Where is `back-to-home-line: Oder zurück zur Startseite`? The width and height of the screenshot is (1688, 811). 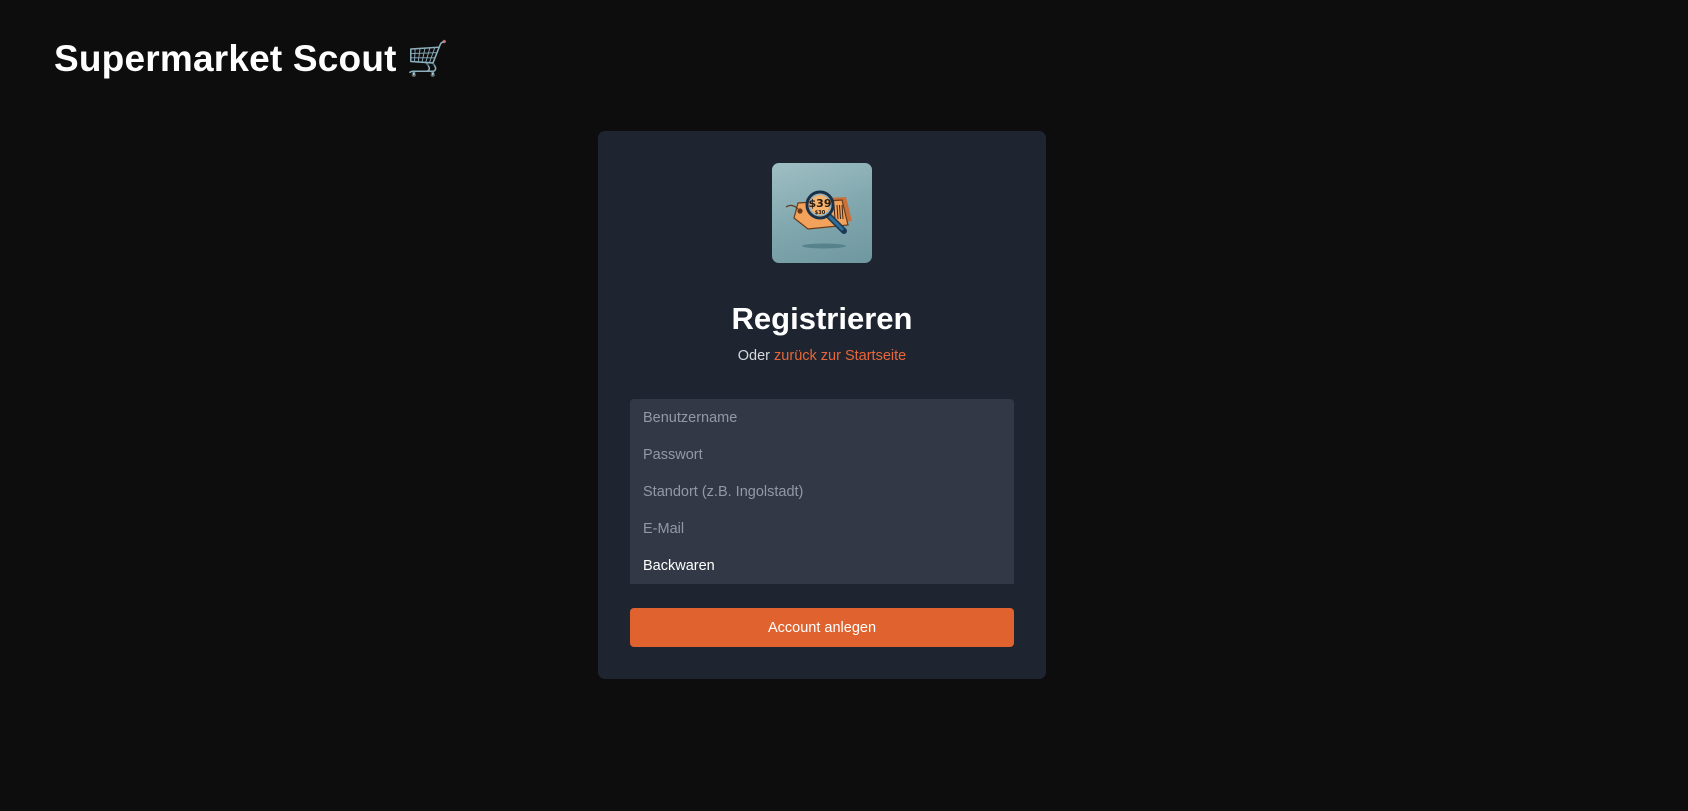
back-to-home-line: Oder zurück zur Startseite is located at coordinates (822, 356).